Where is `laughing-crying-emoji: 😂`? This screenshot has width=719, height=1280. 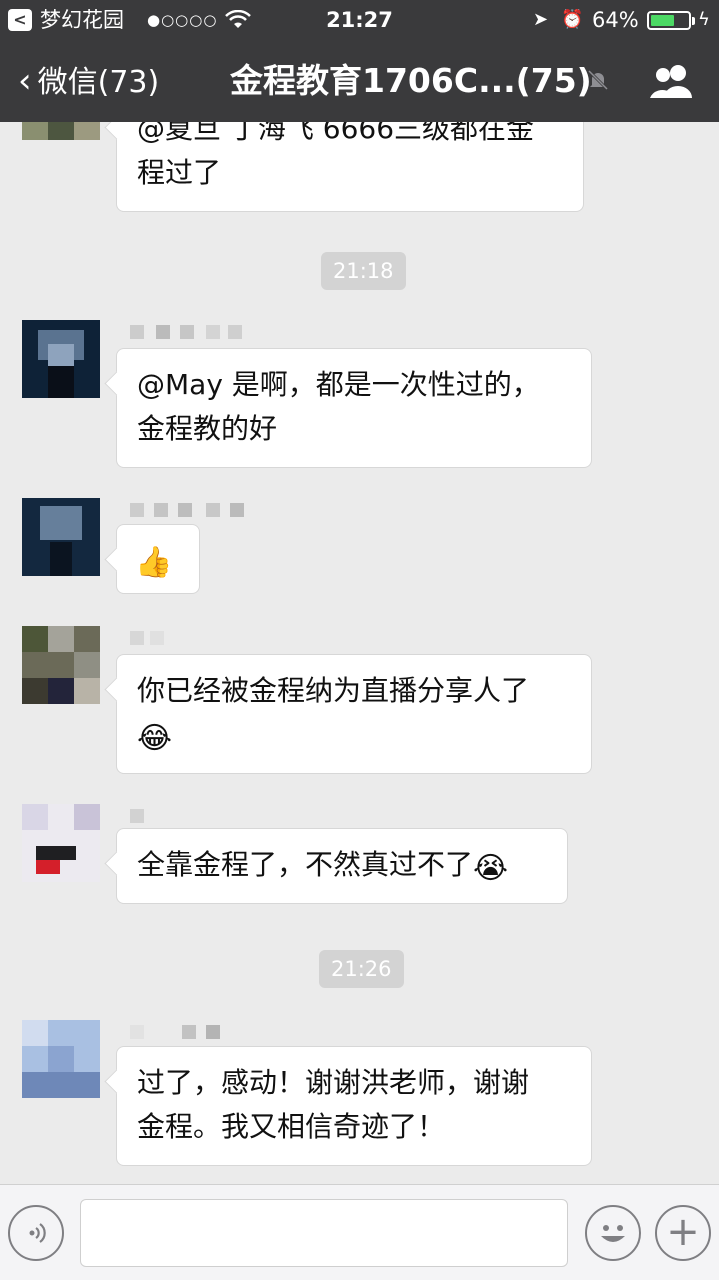
laughing-crying-emoji: 😂 is located at coordinates (155, 738).